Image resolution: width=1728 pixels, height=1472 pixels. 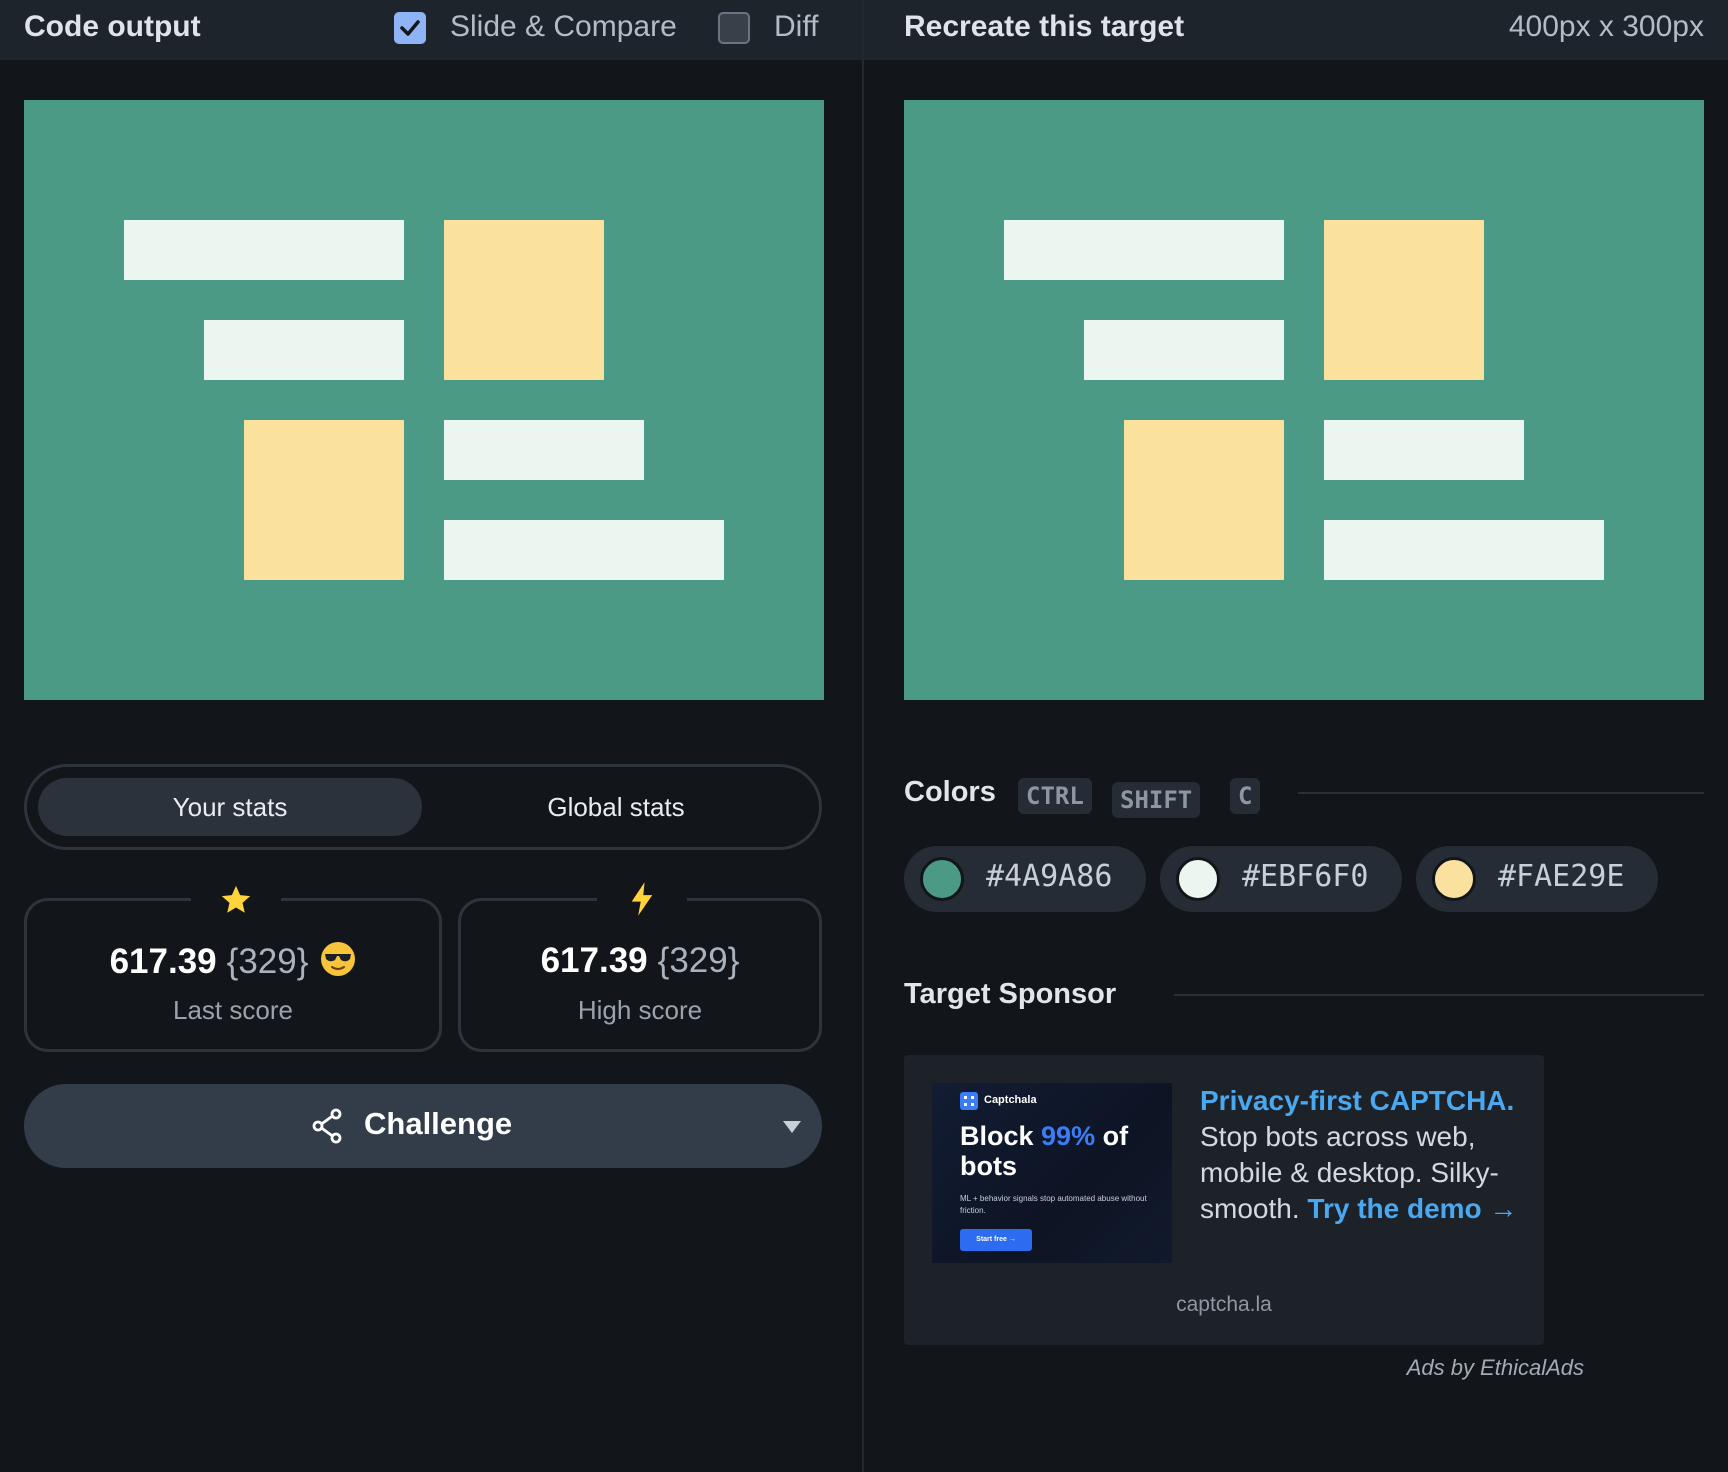 What do you see at coordinates (1439, 995) in the screenshot?
I see `sponsor-divider` at bounding box center [1439, 995].